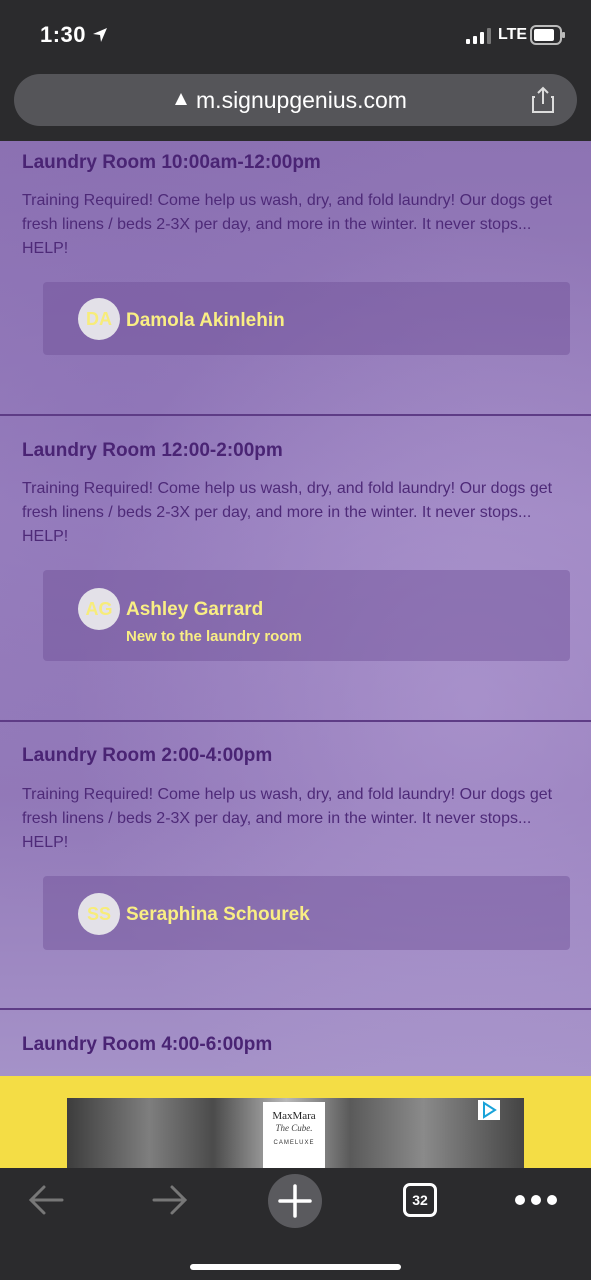 The height and width of the screenshot is (1280, 591). Describe the element at coordinates (306, 318) in the screenshot. I see `volunteer-card: DA Damola Akinlehin` at that location.